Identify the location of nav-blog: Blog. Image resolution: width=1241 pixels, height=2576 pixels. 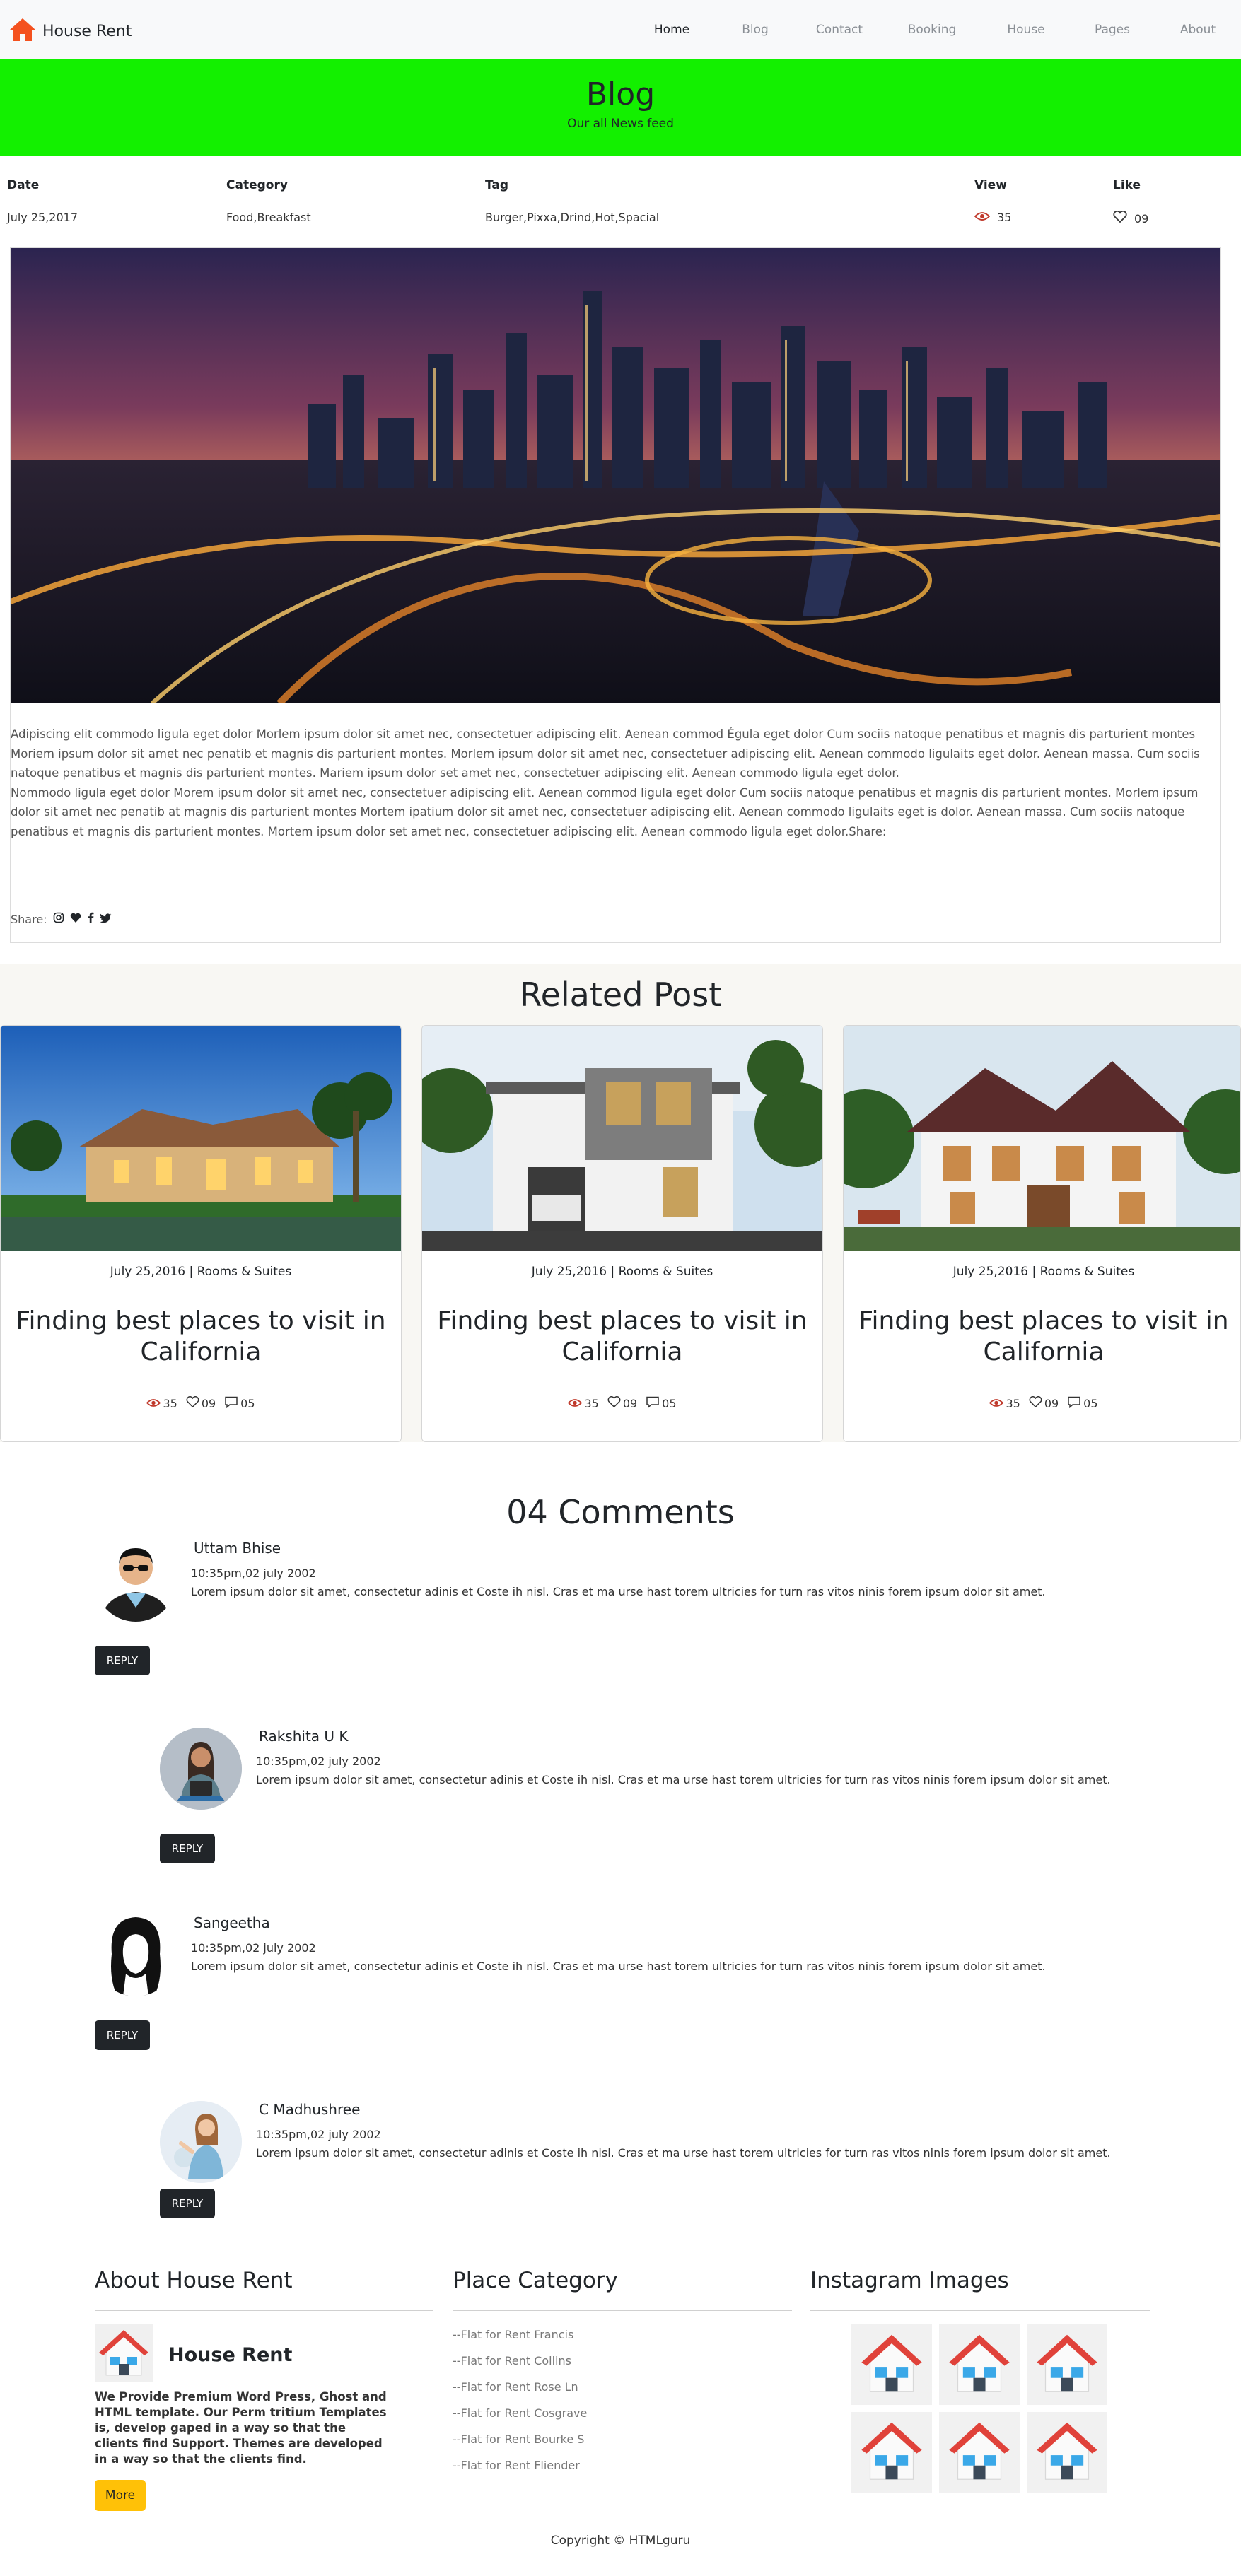
(755, 30).